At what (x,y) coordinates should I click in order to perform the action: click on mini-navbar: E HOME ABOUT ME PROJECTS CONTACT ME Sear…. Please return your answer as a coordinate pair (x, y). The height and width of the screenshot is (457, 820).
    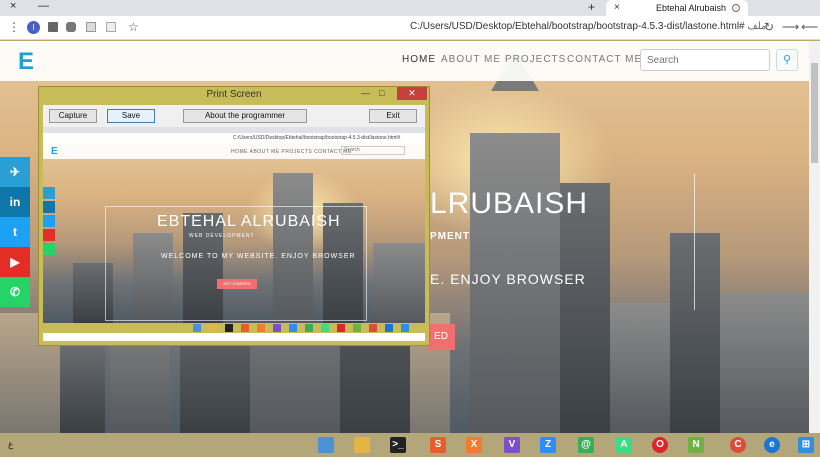
    Looking at the image, I should click on (234, 151).